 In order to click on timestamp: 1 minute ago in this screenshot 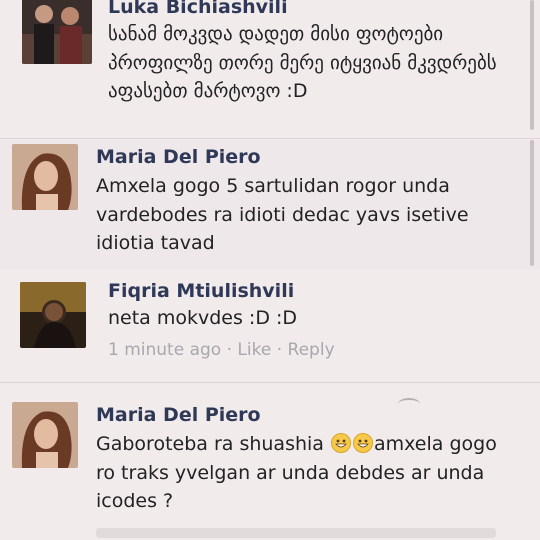, I will do `click(165, 350)`.